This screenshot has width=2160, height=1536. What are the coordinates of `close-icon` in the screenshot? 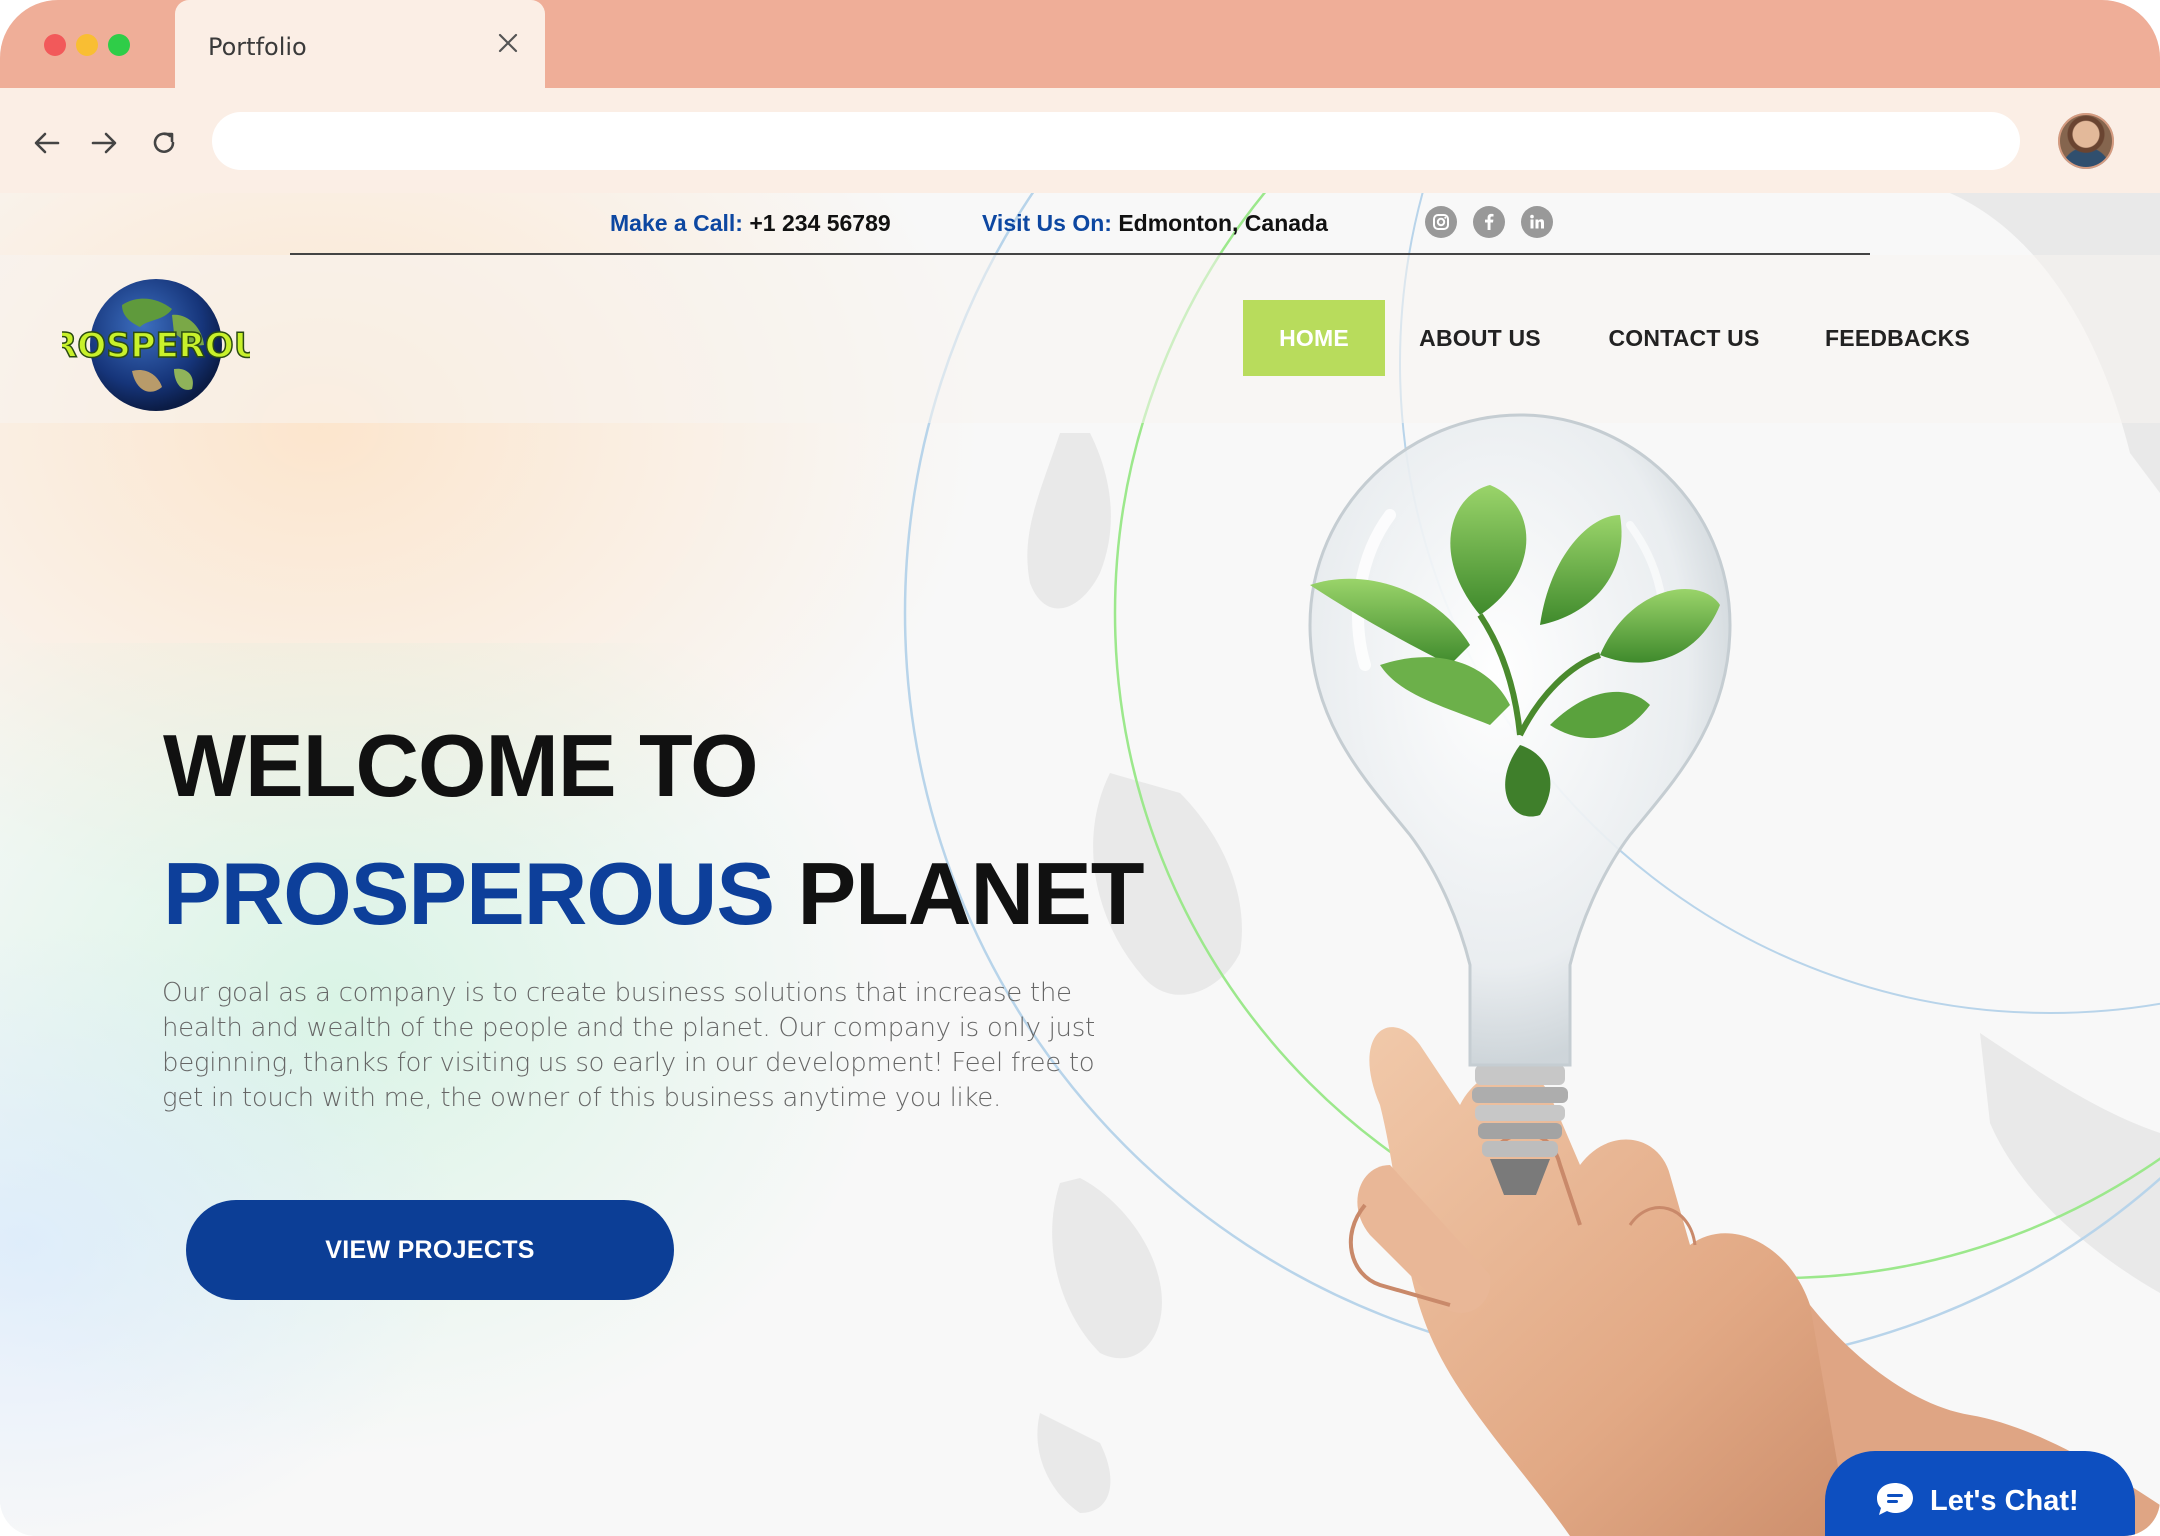 It's located at (508, 43).